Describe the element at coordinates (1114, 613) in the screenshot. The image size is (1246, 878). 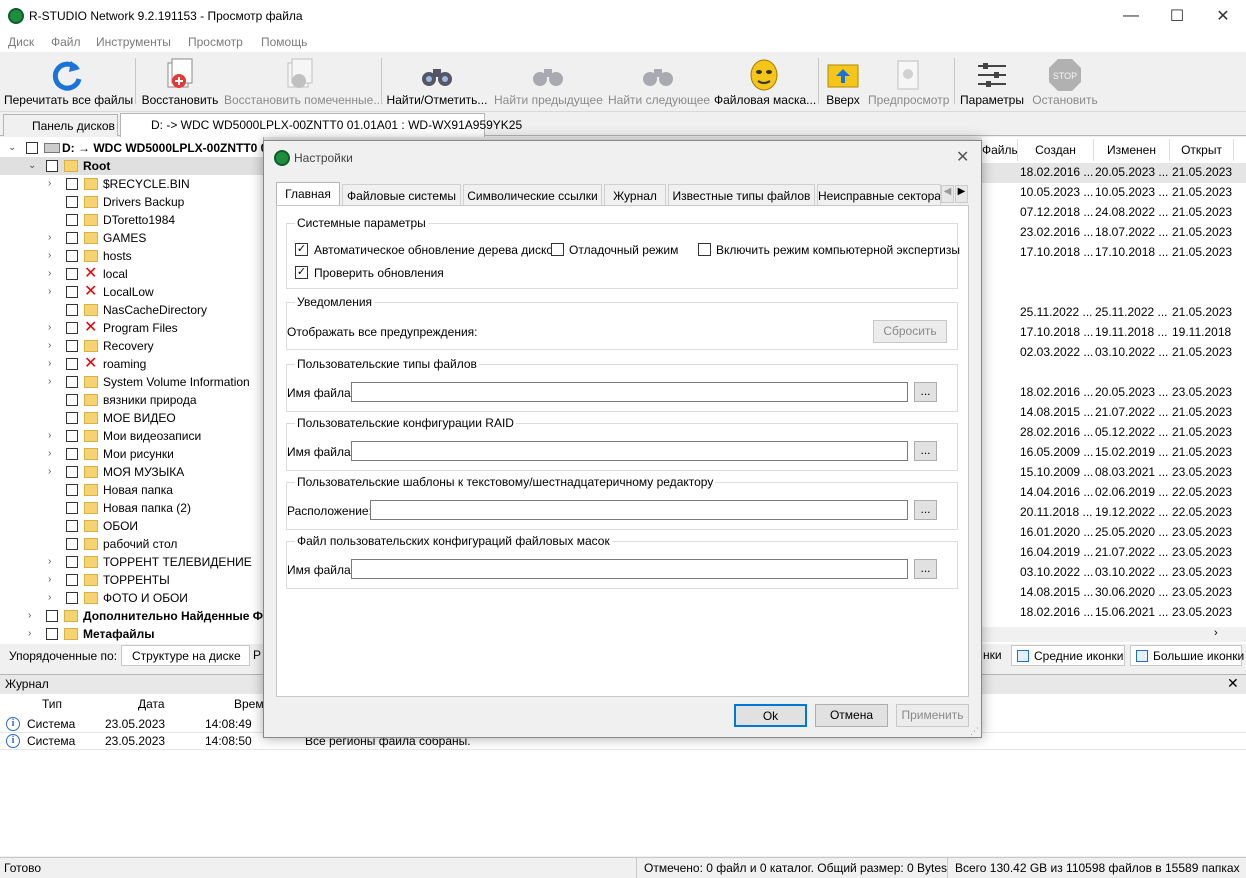
I see `file-row: 18.02.2016 ... 15.06.2021 ... 23.05.2023` at that location.